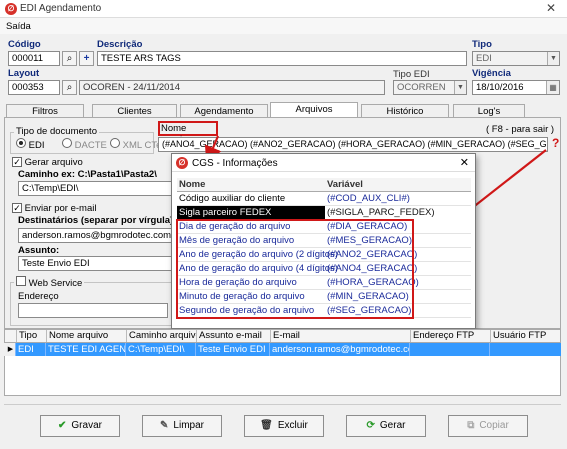 The width and height of the screenshot is (567, 449). What do you see at coordinates (324, 185) in the screenshot?
I see `table-header: Nome Variável` at bounding box center [324, 185].